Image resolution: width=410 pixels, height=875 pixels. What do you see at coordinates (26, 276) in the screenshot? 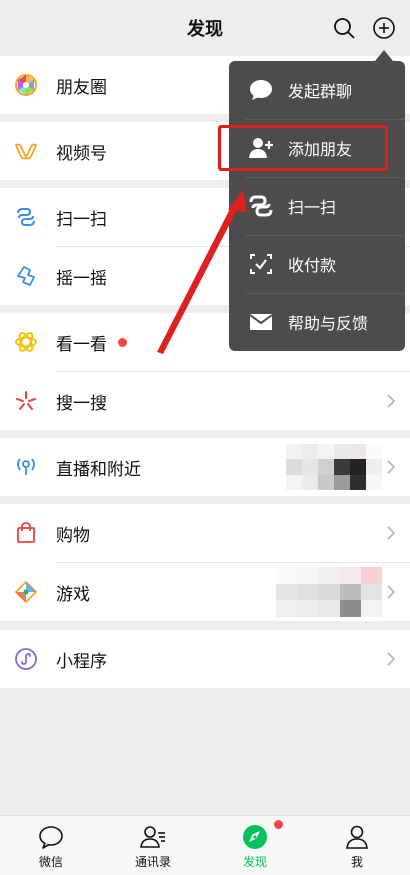
I see `shake-icon` at bounding box center [26, 276].